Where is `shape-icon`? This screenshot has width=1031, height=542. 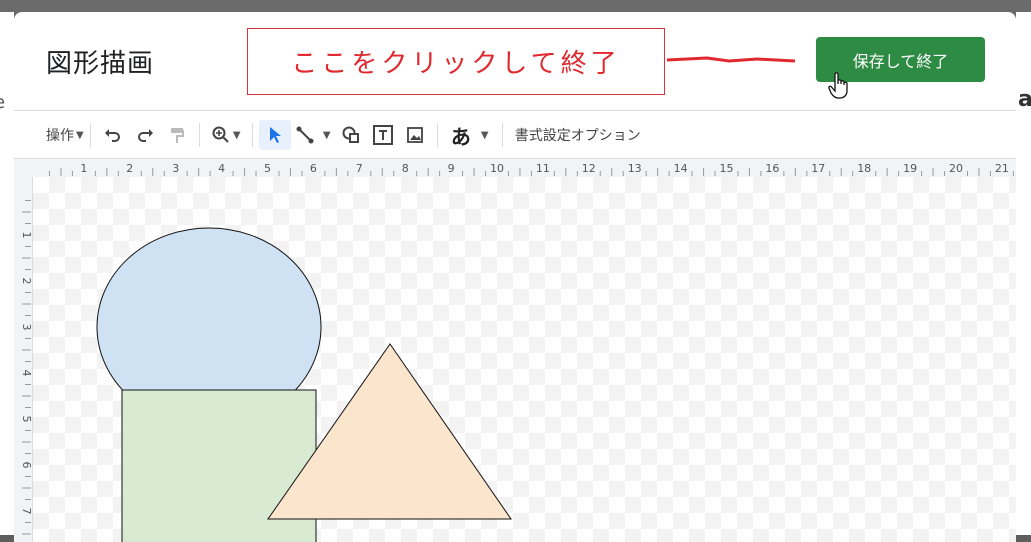
shape-icon is located at coordinates (350, 134).